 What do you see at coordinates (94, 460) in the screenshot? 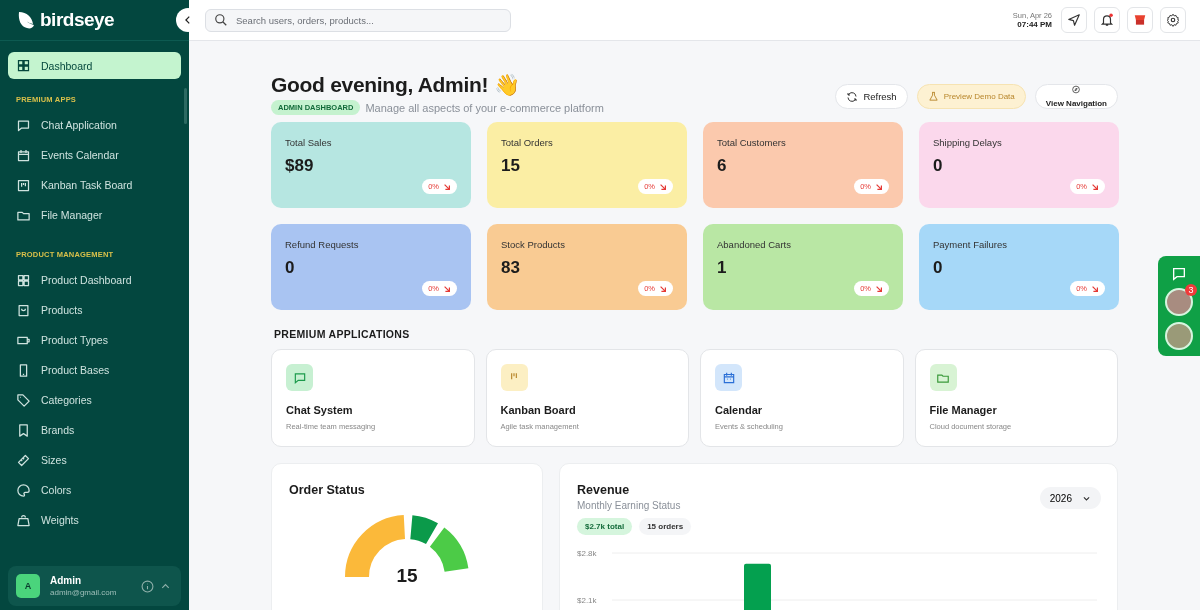
I see `sidebar-item: Sizes` at bounding box center [94, 460].